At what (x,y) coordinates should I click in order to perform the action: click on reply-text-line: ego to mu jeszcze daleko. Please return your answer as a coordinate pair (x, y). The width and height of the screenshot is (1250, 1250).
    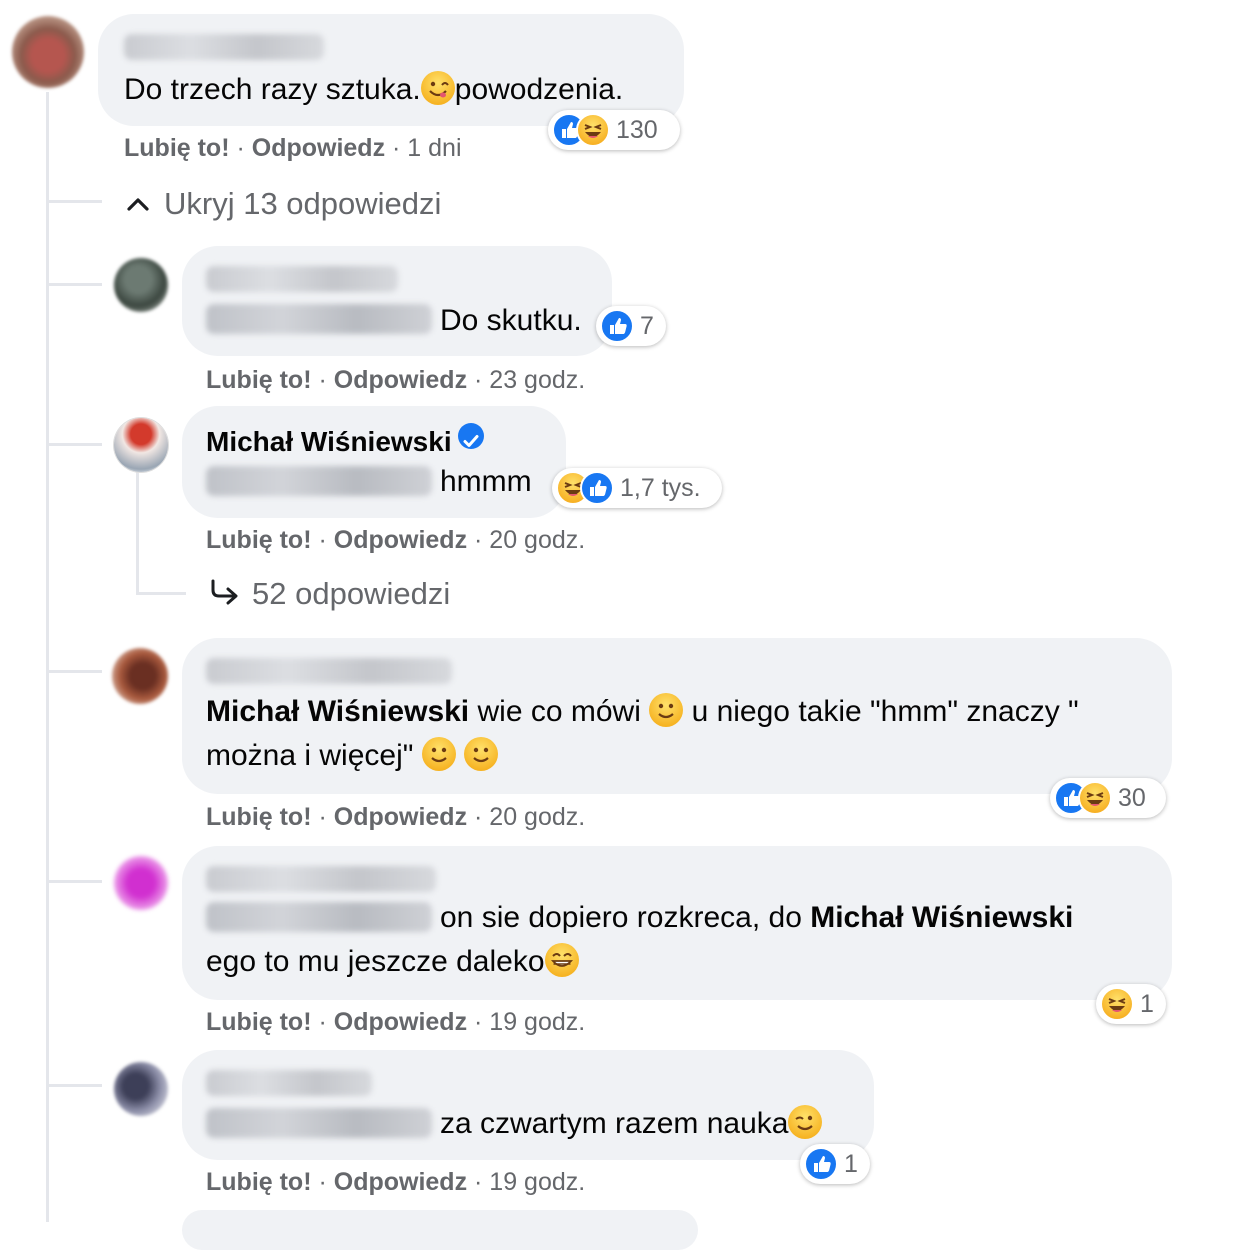
    Looking at the image, I should click on (392, 962).